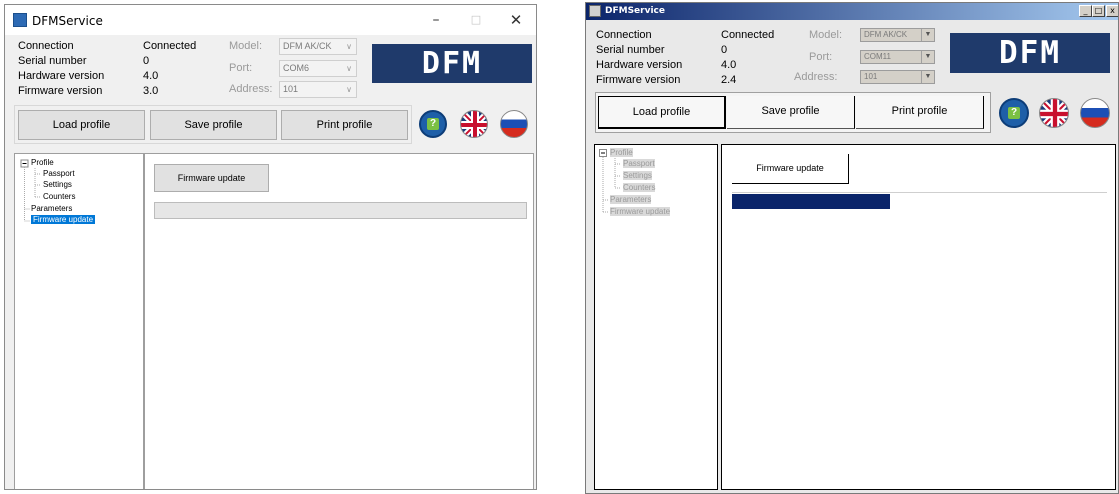 The height and width of the screenshot is (494, 1119). What do you see at coordinates (318, 89) in the screenshot?
I see `address-select: 101 ∨` at bounding box center [318, 89].